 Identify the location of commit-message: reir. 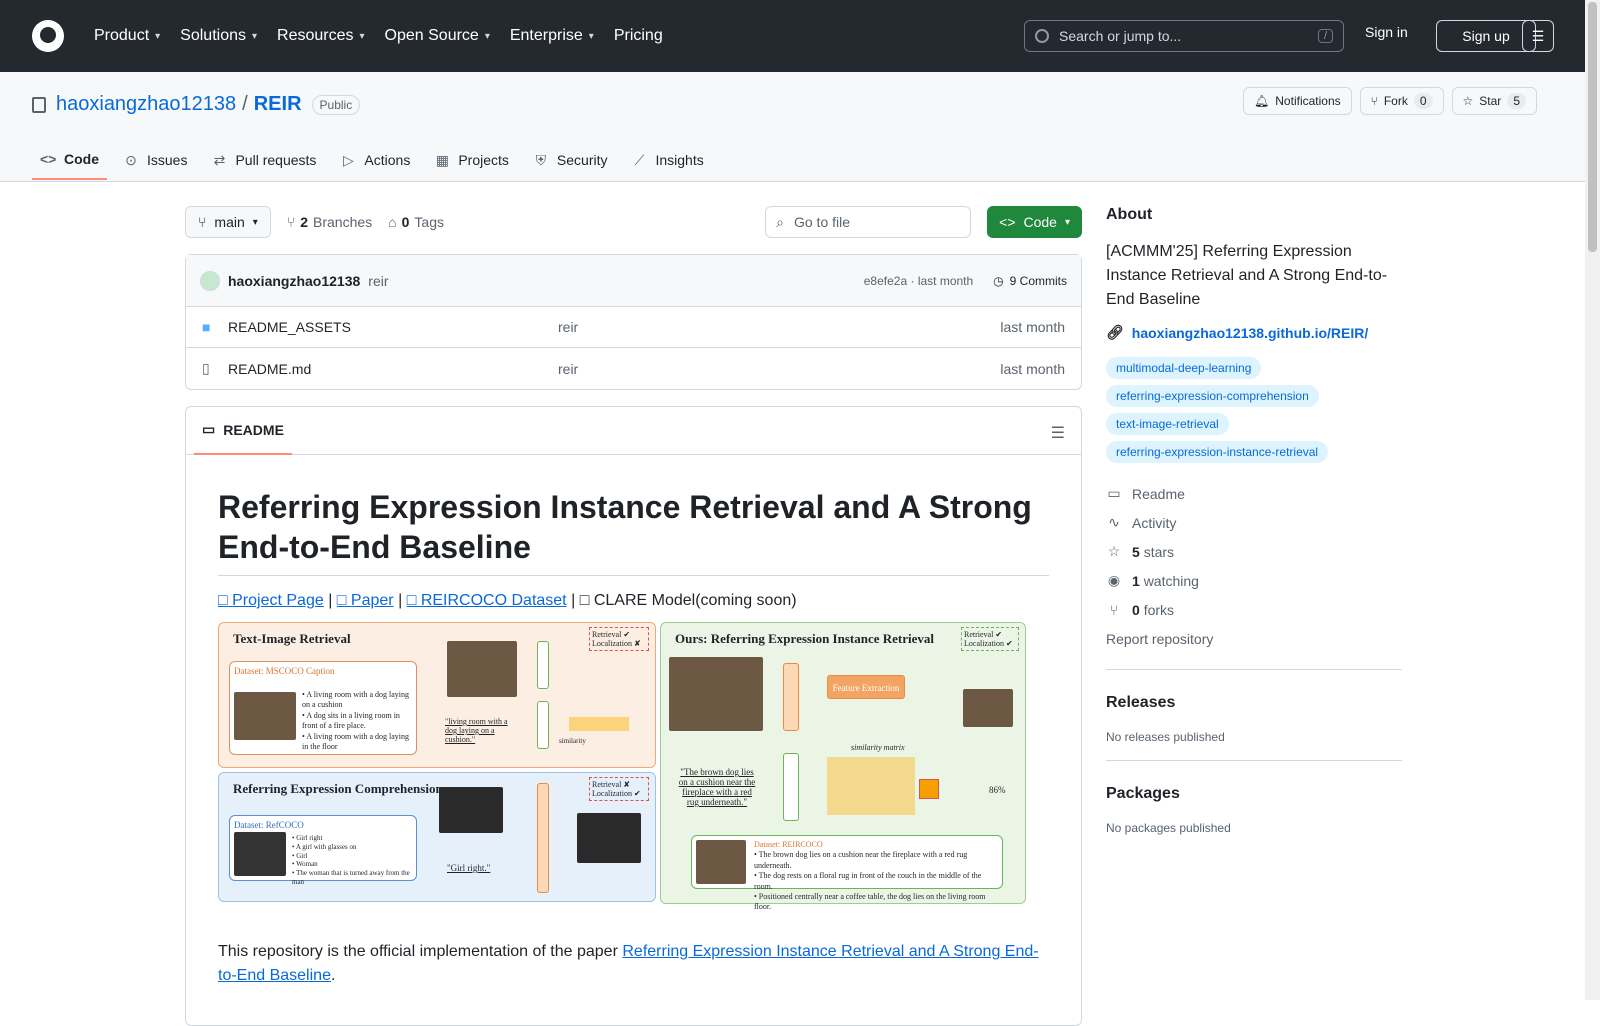
(378, 281).